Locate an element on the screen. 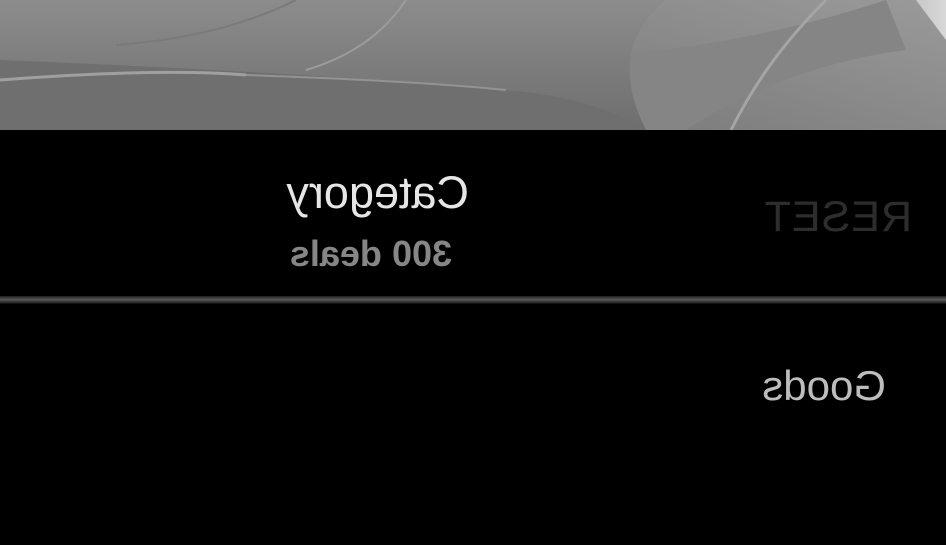 This screenshot has height=545, width=946. page-title: Category is located at coordinates (377, 192).